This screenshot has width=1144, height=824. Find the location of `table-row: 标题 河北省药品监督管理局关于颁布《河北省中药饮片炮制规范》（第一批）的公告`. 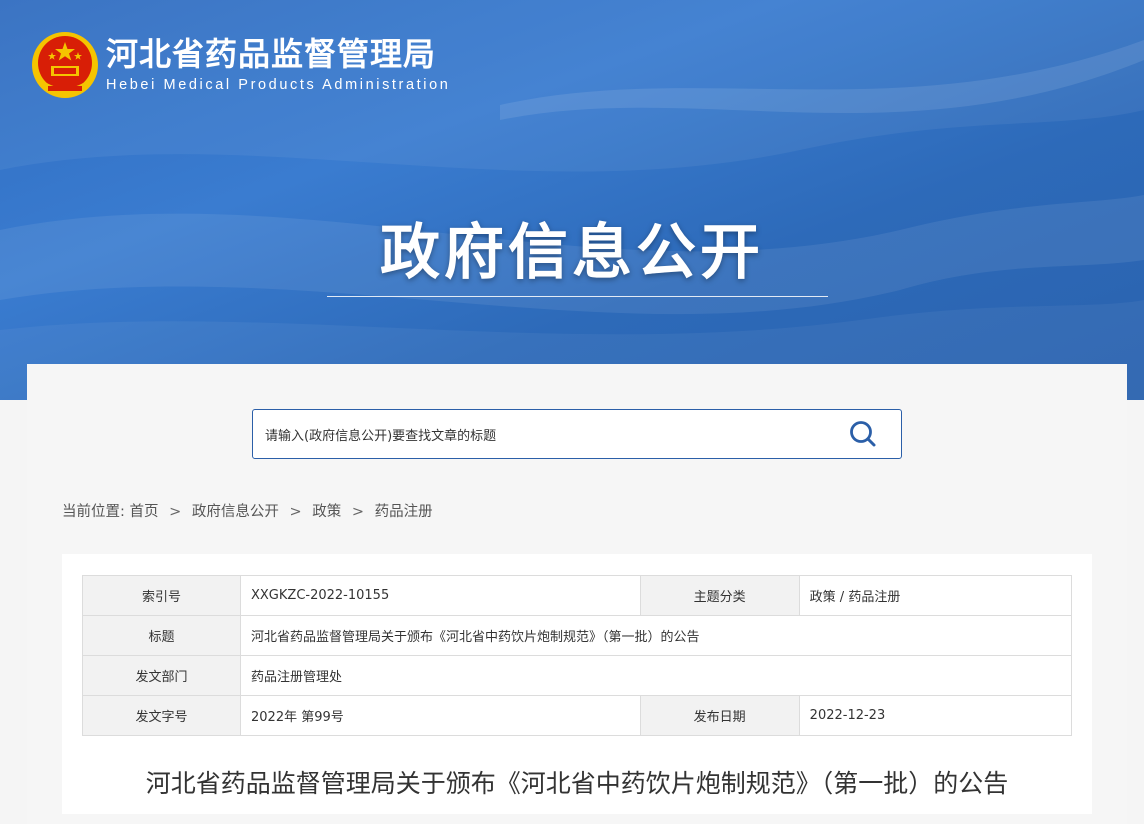

table-row: 标题 河北省药品监督管理局关于颁布《河北省中药饮片炮制规范》（第一批）的公告 is located at coordinates (577, 635).